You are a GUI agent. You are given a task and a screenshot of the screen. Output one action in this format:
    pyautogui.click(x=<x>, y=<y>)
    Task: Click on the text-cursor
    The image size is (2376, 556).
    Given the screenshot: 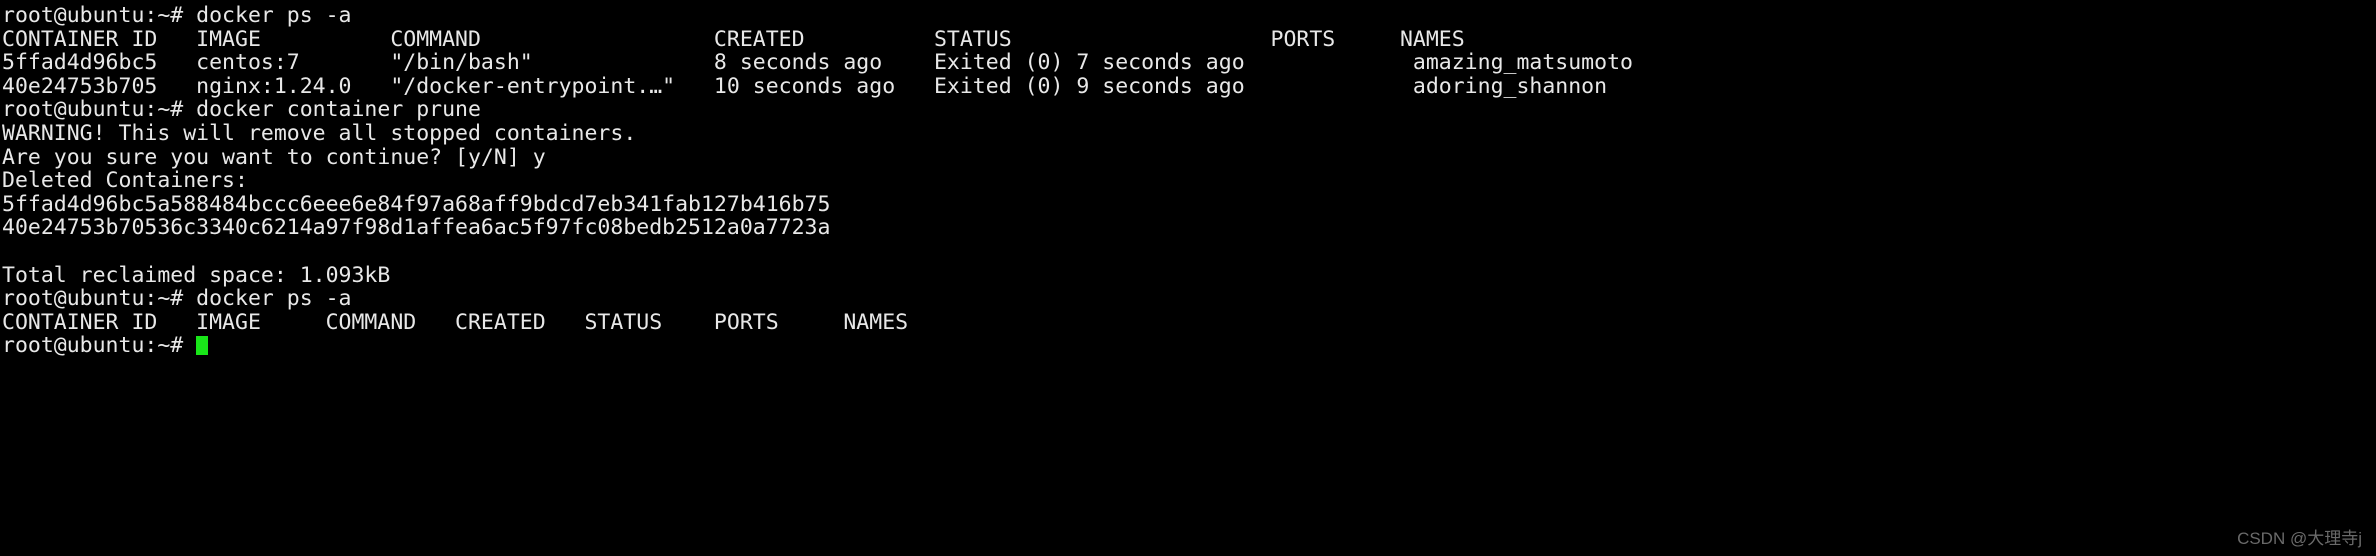 What is the action you would take?
    pyautogui.click(x=202, y=346)
    